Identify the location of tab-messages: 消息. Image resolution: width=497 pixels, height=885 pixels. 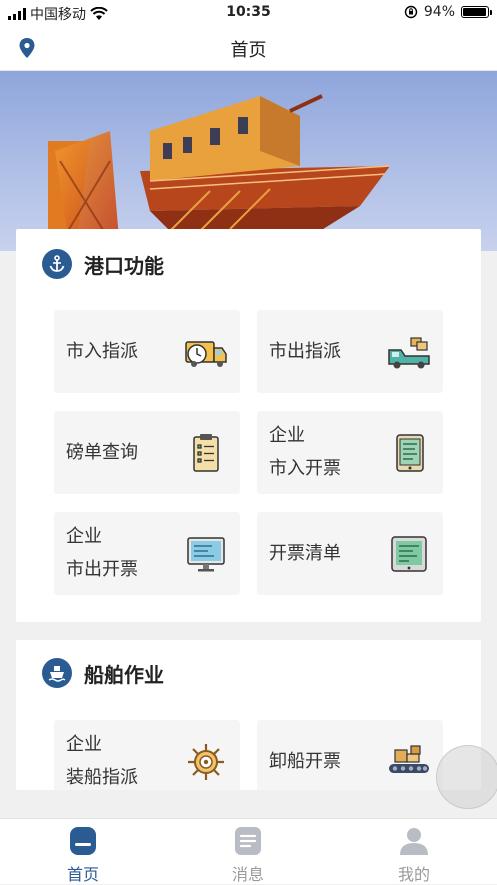
(248, 851).